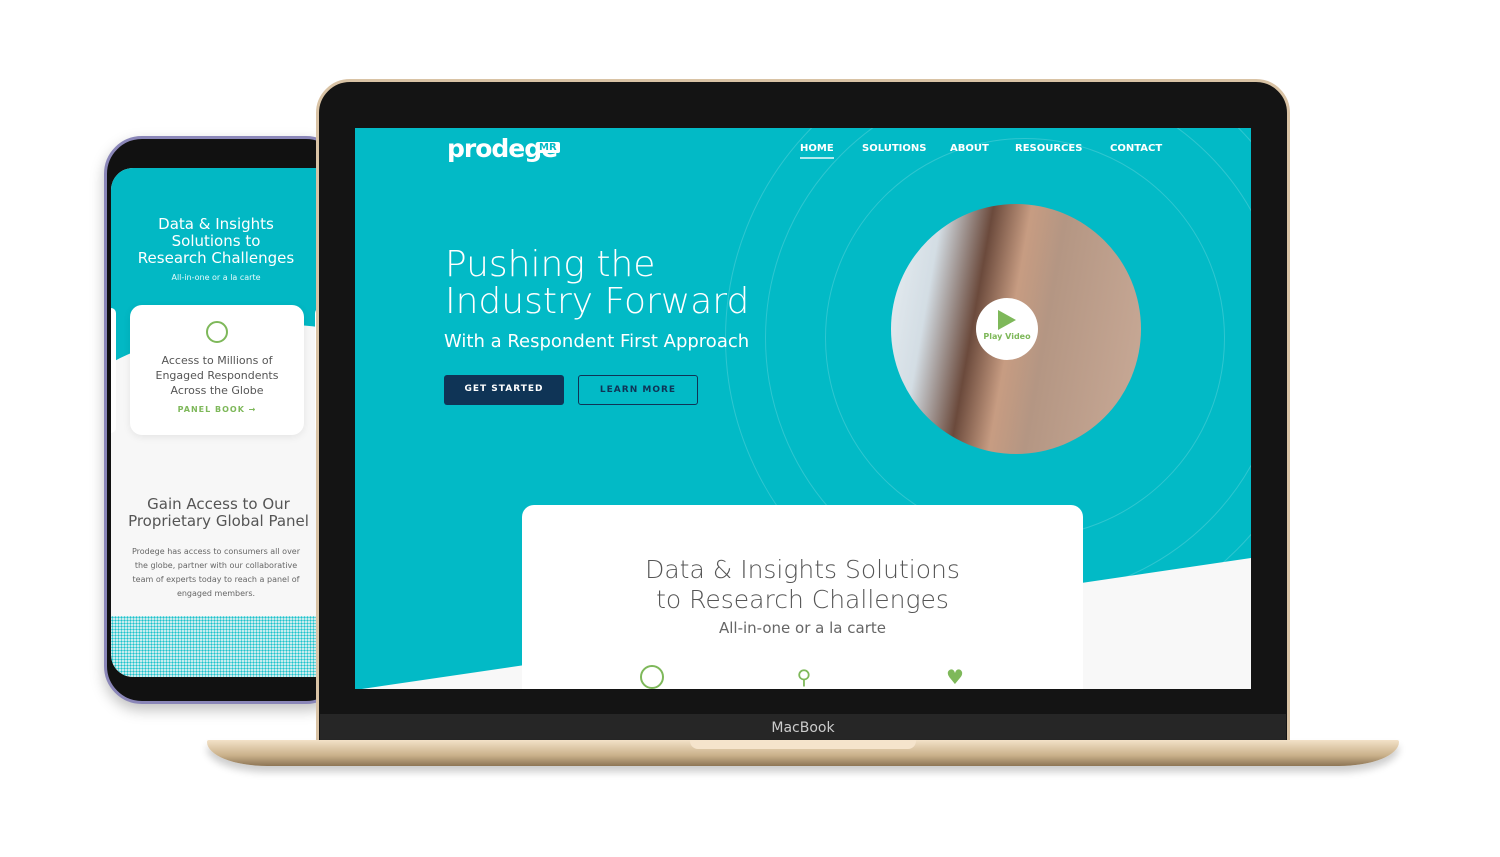 The width and height of the screenshot is (1500, 857). Describe the element at coordinates (802, 599) in the screenshot. I see `card-title-line: to Research Challenges` at that location.